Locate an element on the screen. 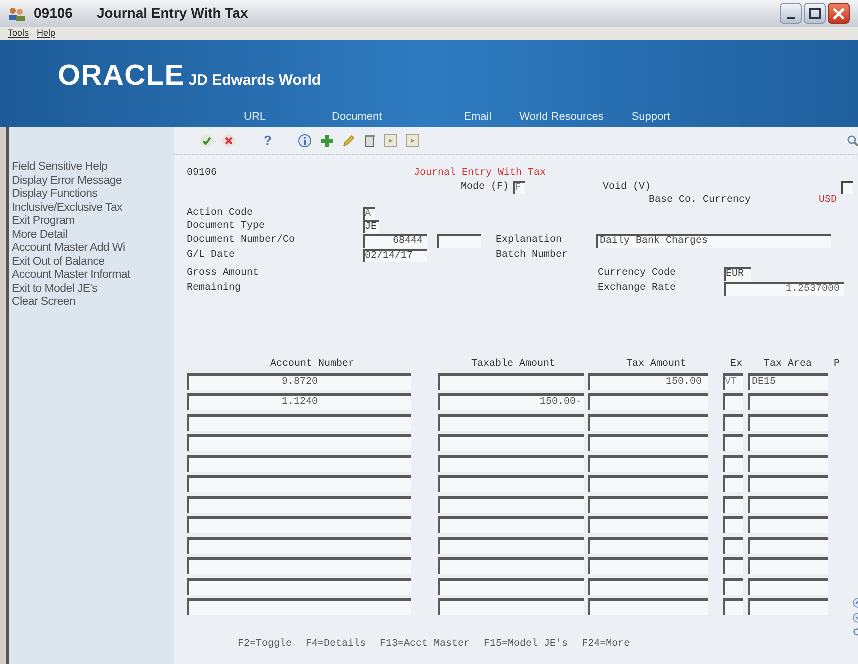 The image size is (858, 664). check-icon is located at coordinates (207, 141).